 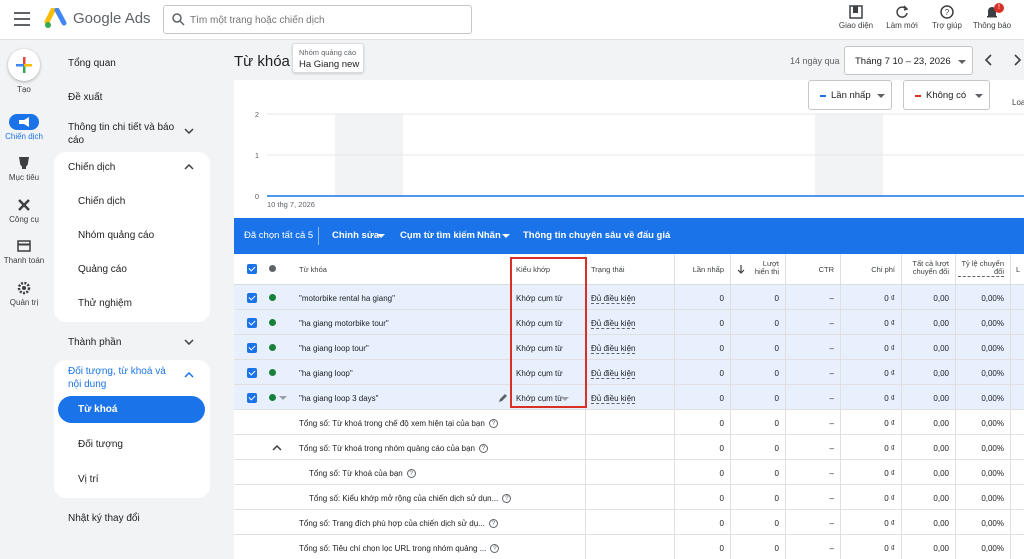 What do you see at coordinates (437, 235) in the screenshot?
I see `search-terms-button: Cụm từ tìm kiếm` at bounding box center [437, 235].